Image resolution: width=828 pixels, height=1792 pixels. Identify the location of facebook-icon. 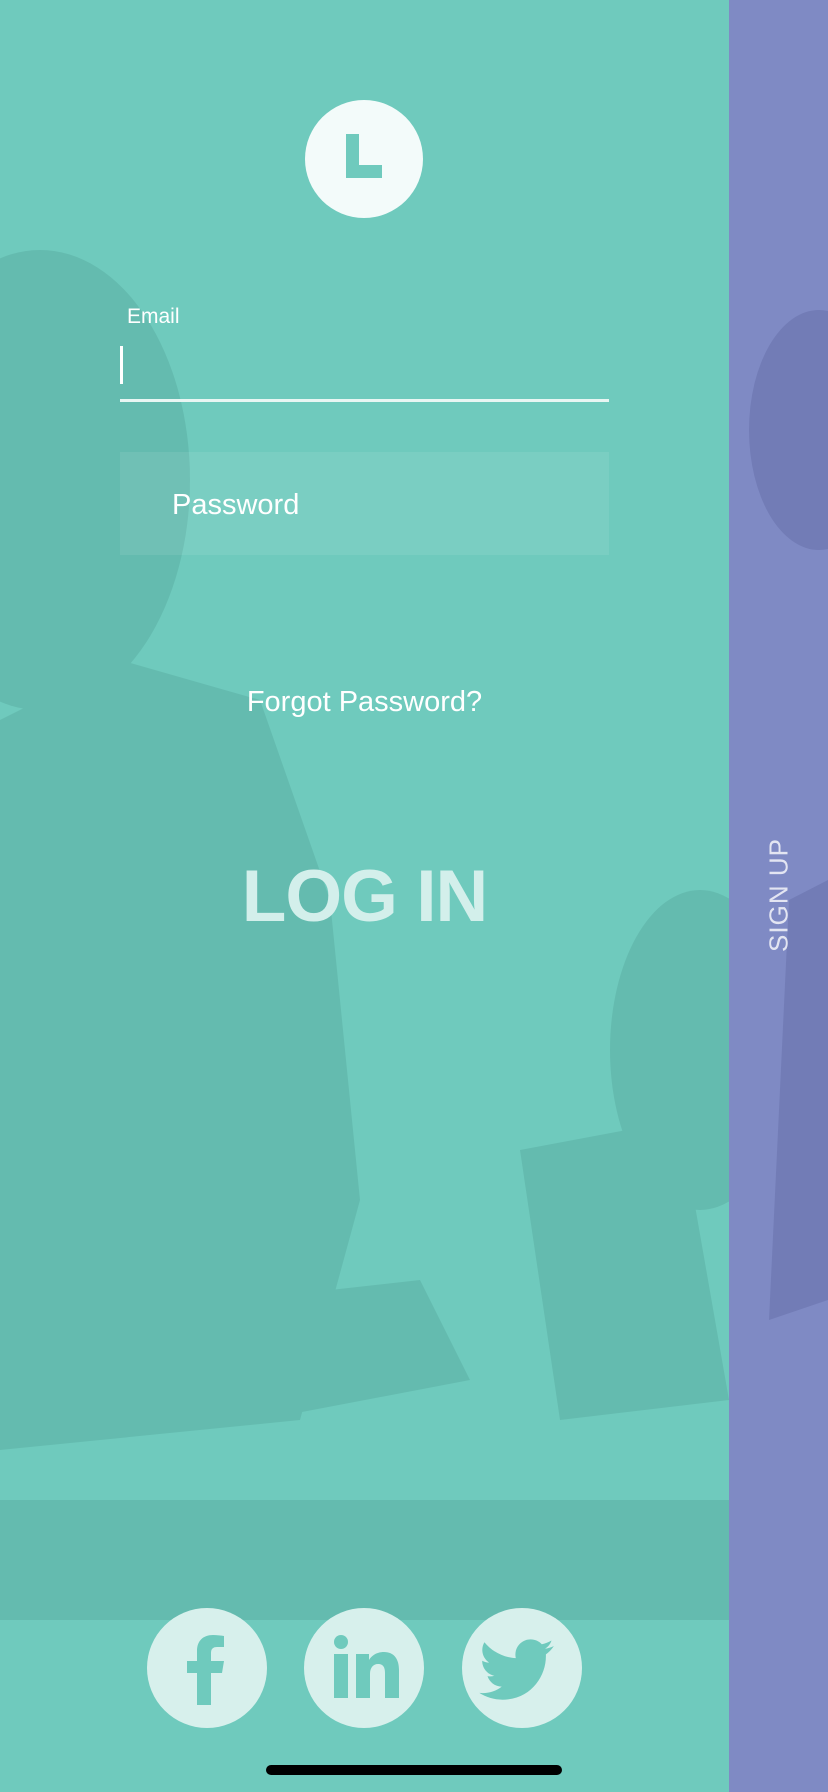
(205, 1670).